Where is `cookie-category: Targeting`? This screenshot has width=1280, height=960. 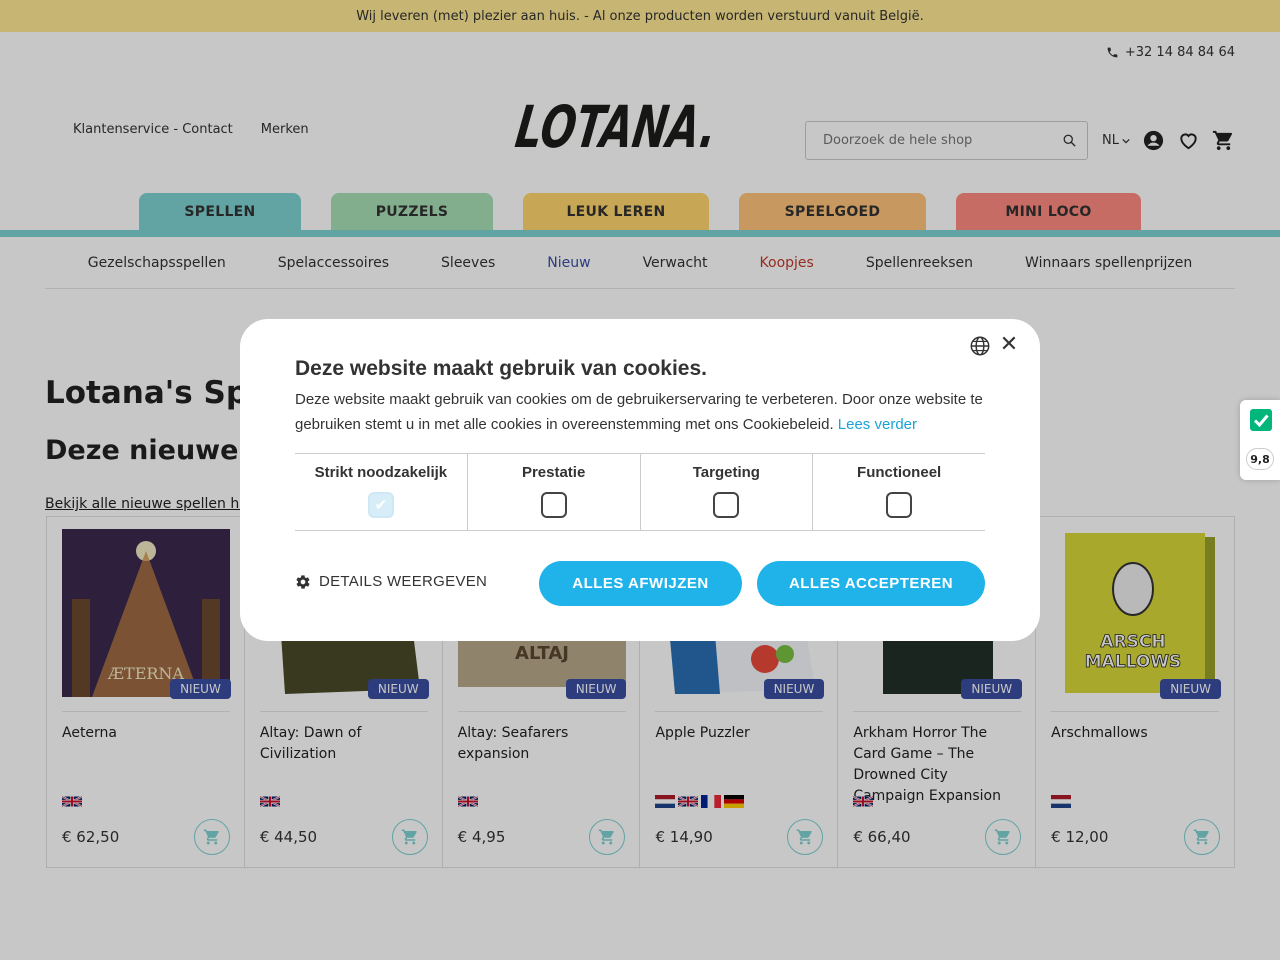 cookie-category: Targeting is located at coordinates (727, 492).